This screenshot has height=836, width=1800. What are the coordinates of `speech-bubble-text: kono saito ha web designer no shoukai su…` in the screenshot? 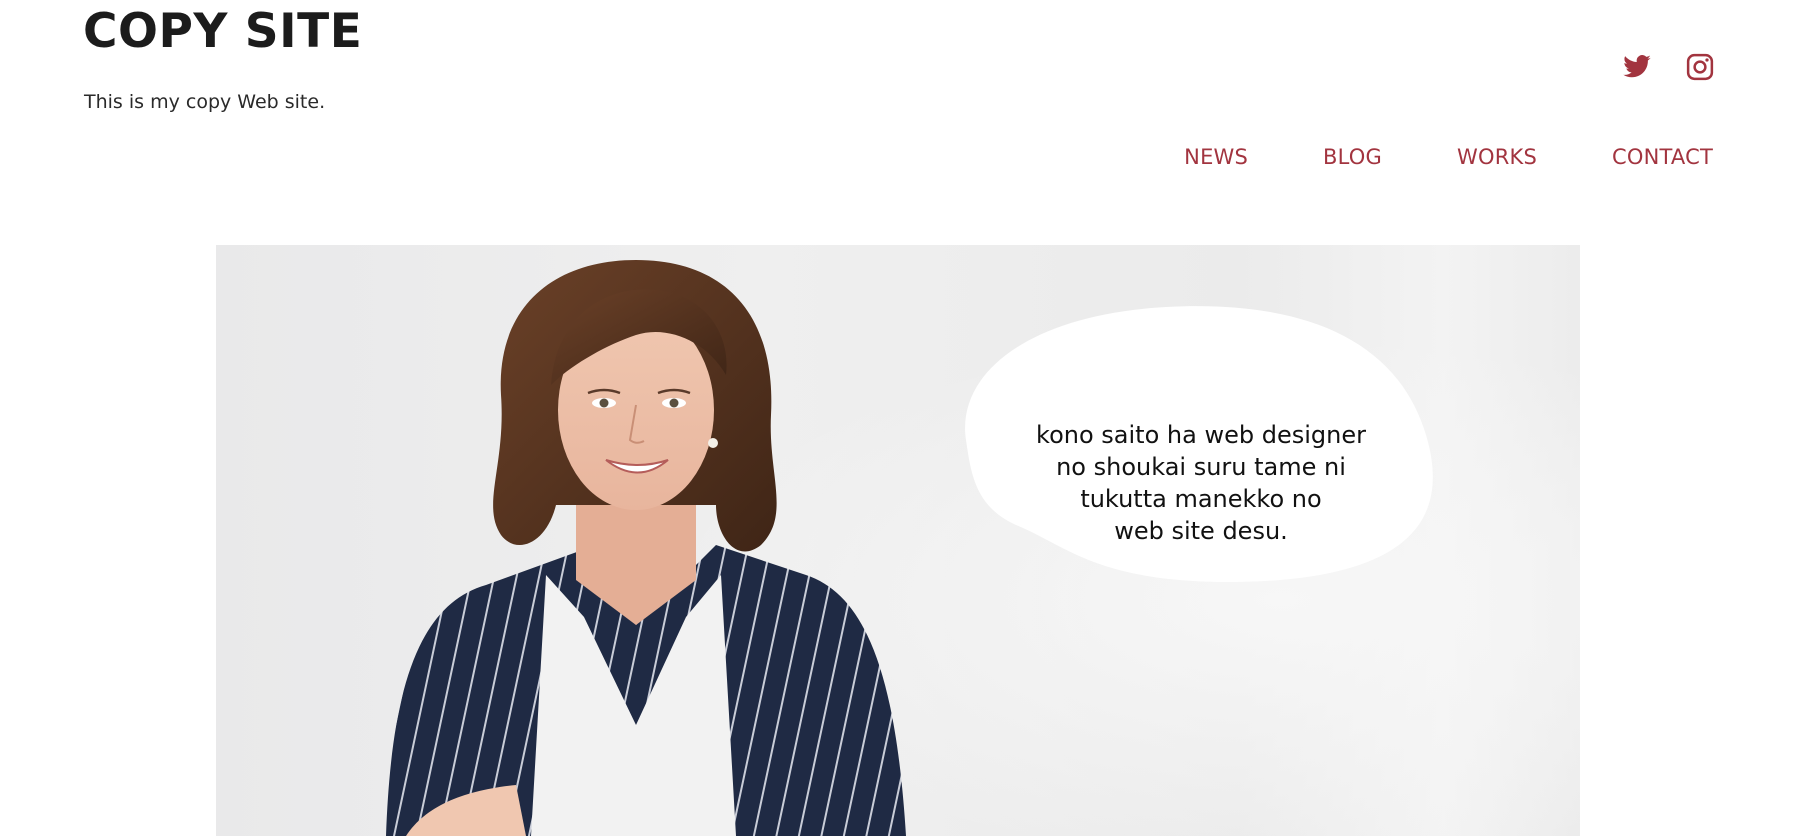 It's located at (1201, 483).